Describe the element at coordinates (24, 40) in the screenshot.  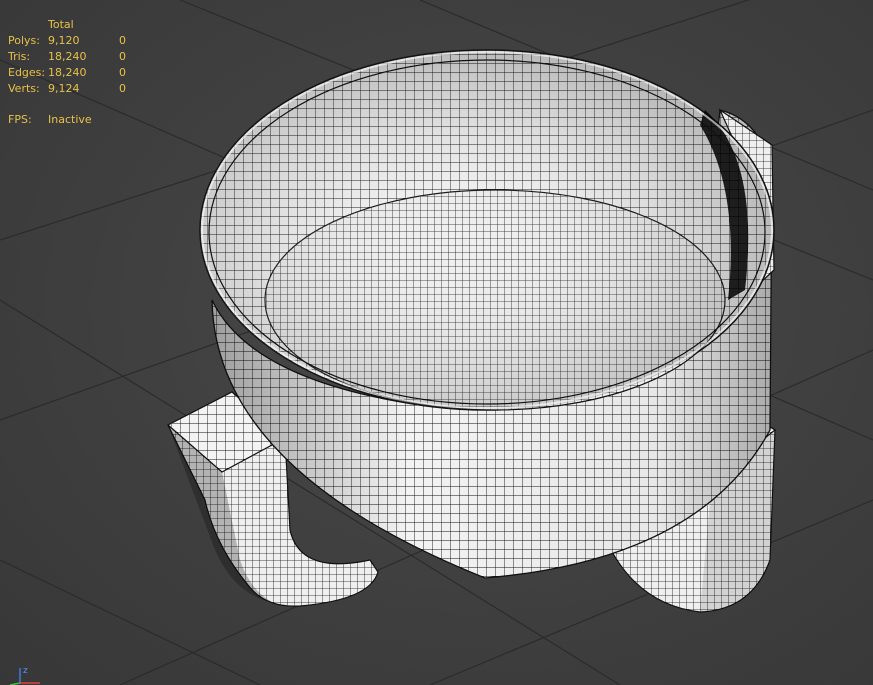
I see `stats-label: Polys:` at that location.